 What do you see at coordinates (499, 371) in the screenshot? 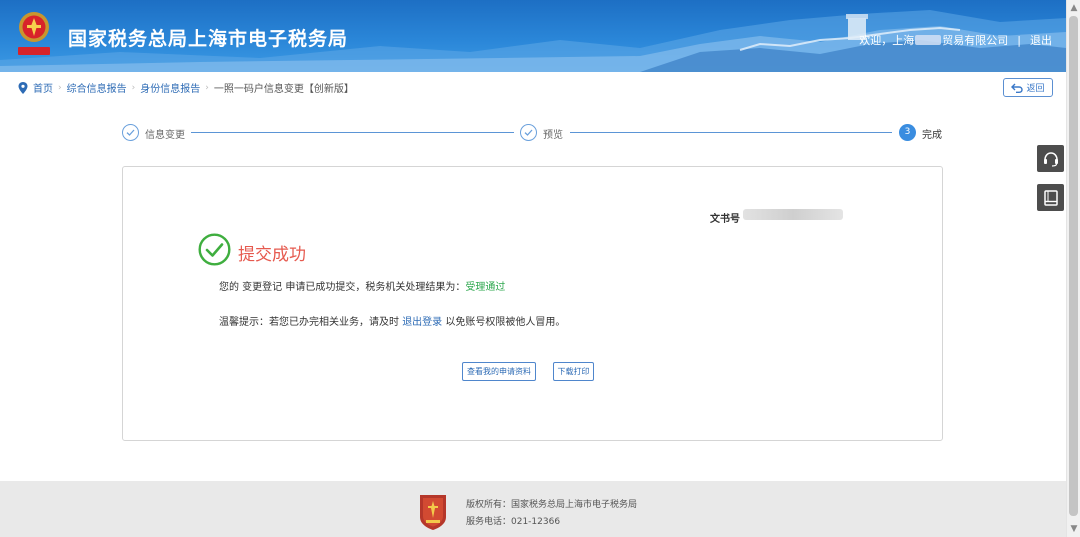
I see `view-application-button: 查看我的申请资料` at bounding box center [499, 371].